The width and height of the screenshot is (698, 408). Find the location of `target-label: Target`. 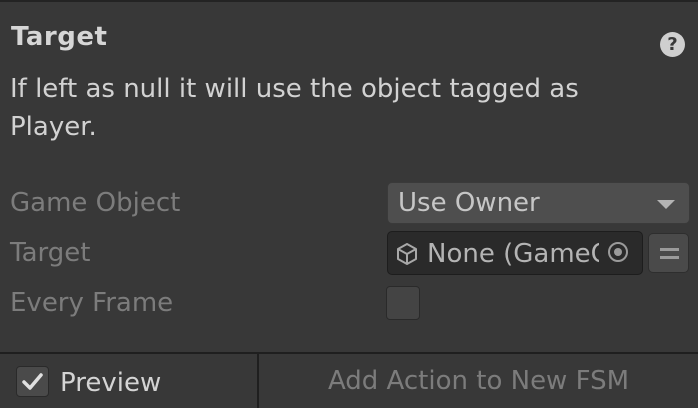

target-label: Target is located at coordinates (50, 253).